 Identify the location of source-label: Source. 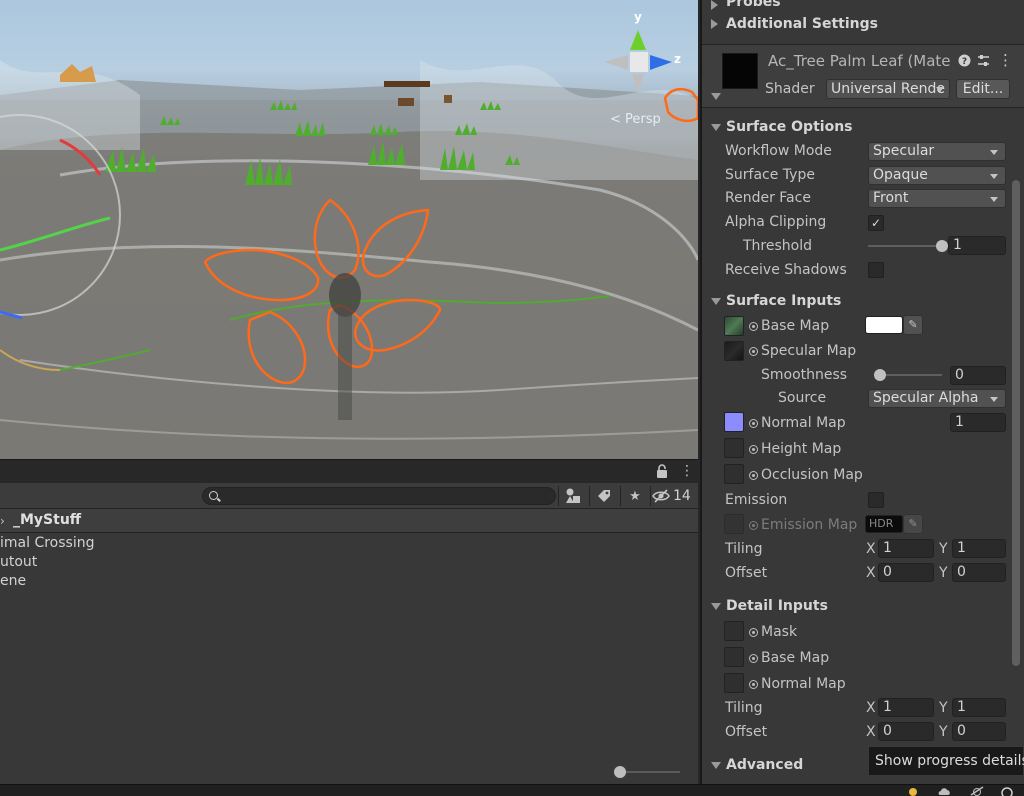
(802, 398).